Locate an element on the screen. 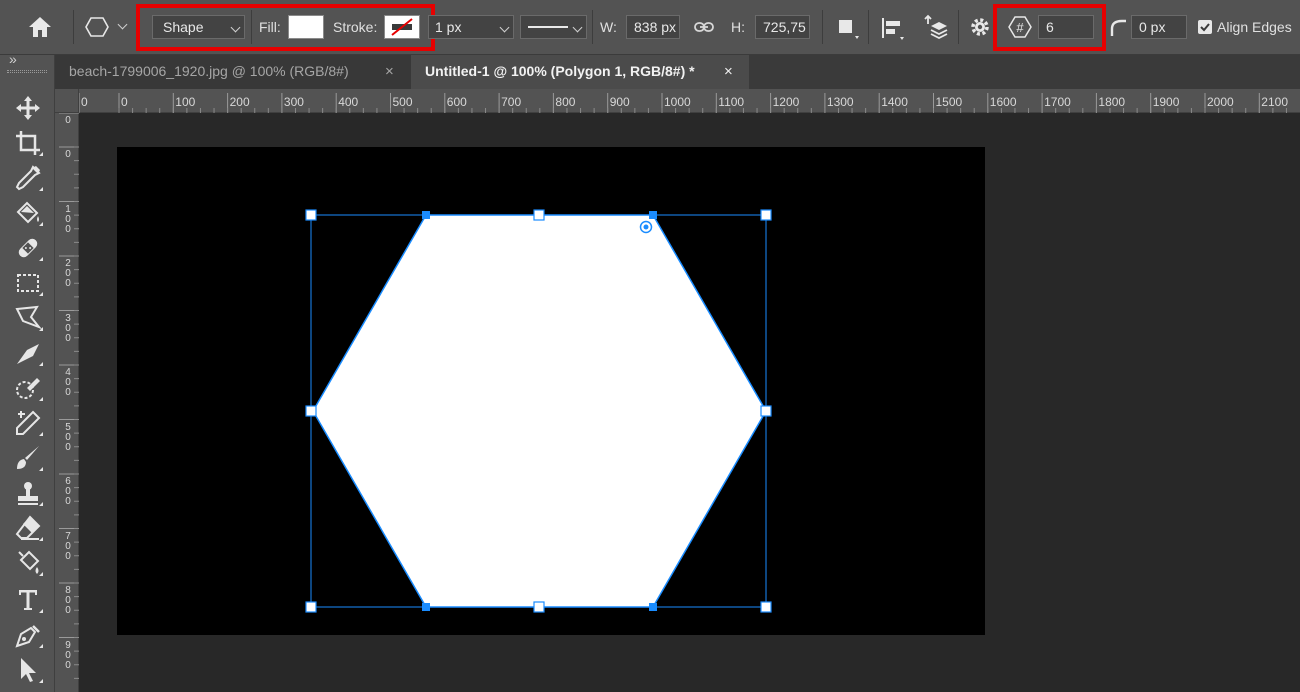 The width and height of the screenshot is (1300, 692). pen-tool is located at coordinates (28, 353).